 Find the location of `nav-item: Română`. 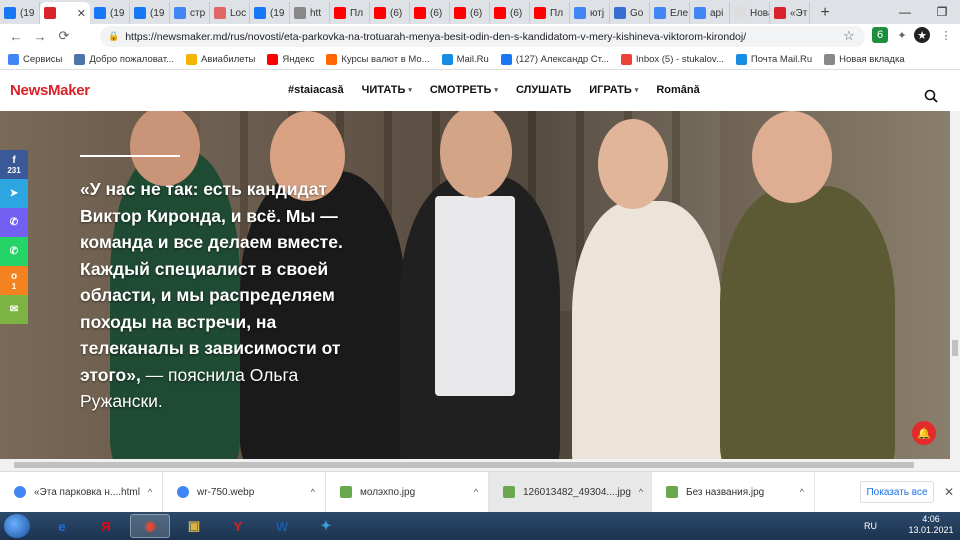

nav-item: Română is located at coordinates (677, 90).